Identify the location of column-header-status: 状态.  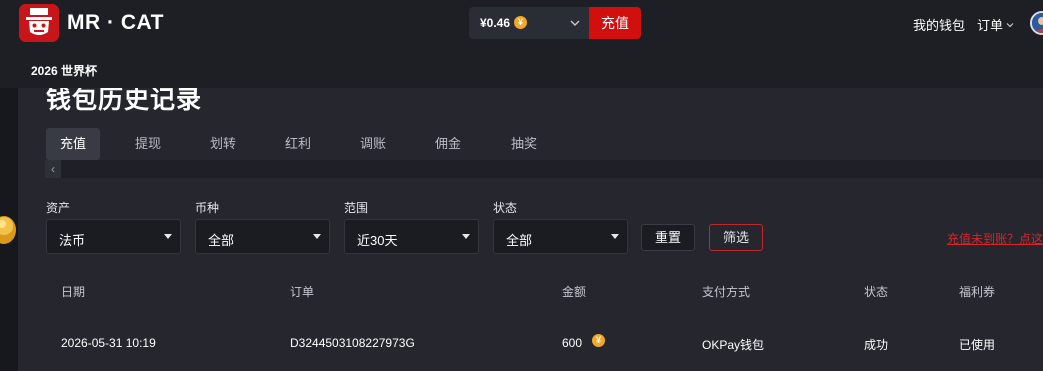
(876, 292).